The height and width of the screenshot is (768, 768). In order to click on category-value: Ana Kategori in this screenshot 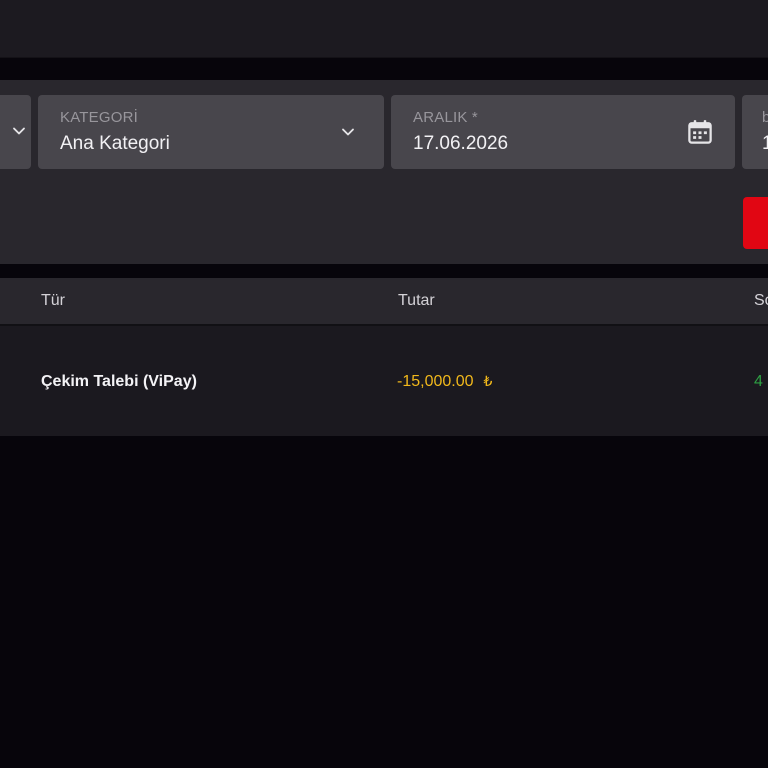, I will do `click(115, 143)`.